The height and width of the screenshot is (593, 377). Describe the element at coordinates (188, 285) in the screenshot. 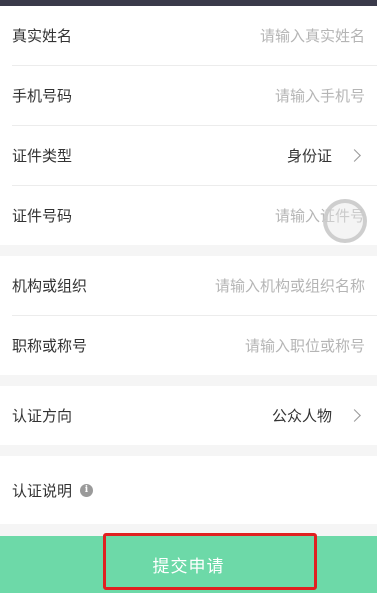

I see `organization-row: 机构或组织 请输入机构或组织名称` at that location.